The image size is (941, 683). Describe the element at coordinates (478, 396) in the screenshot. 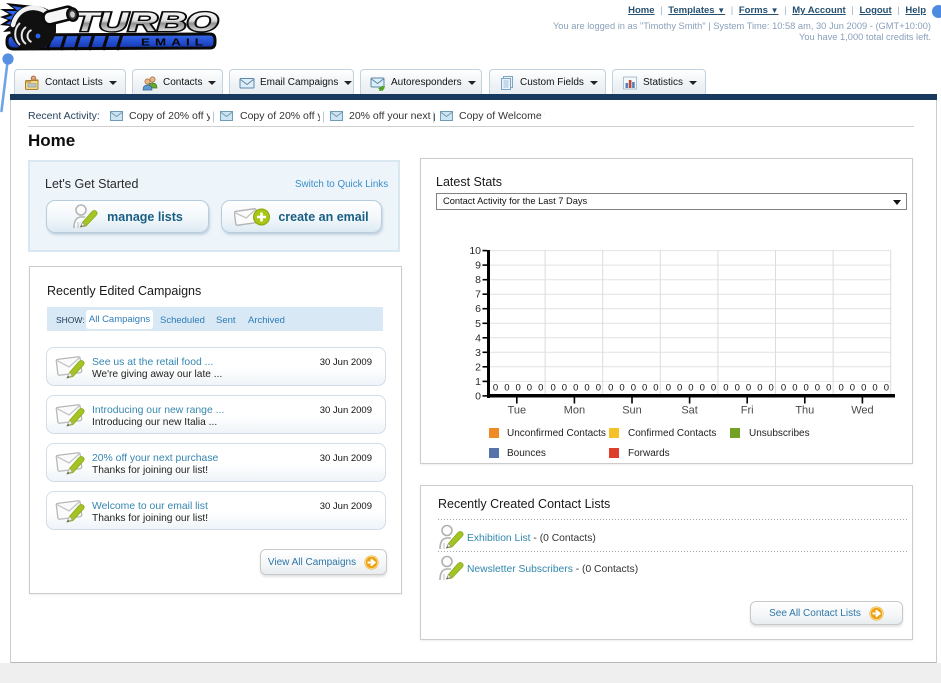

I see `svg-text: 0` at that location.